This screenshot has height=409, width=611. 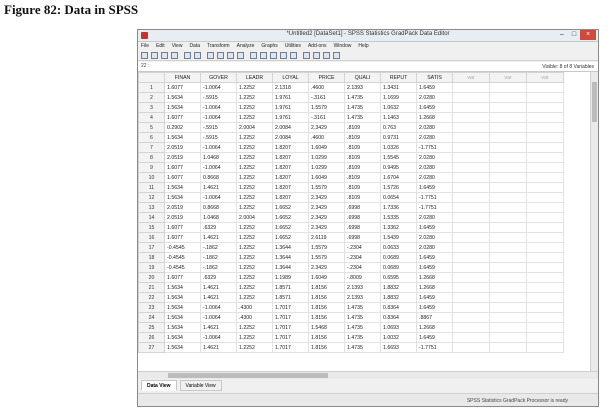 What do you see at coordinates (174, 55) in the screenshot?
I see `recall-dialog-icon` at bounding box center [174, 55].